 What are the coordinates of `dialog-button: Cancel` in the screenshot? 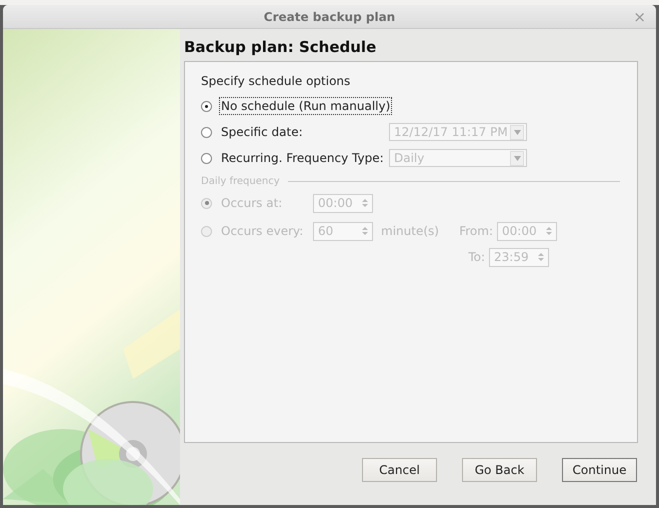 It's located at (399, 470).